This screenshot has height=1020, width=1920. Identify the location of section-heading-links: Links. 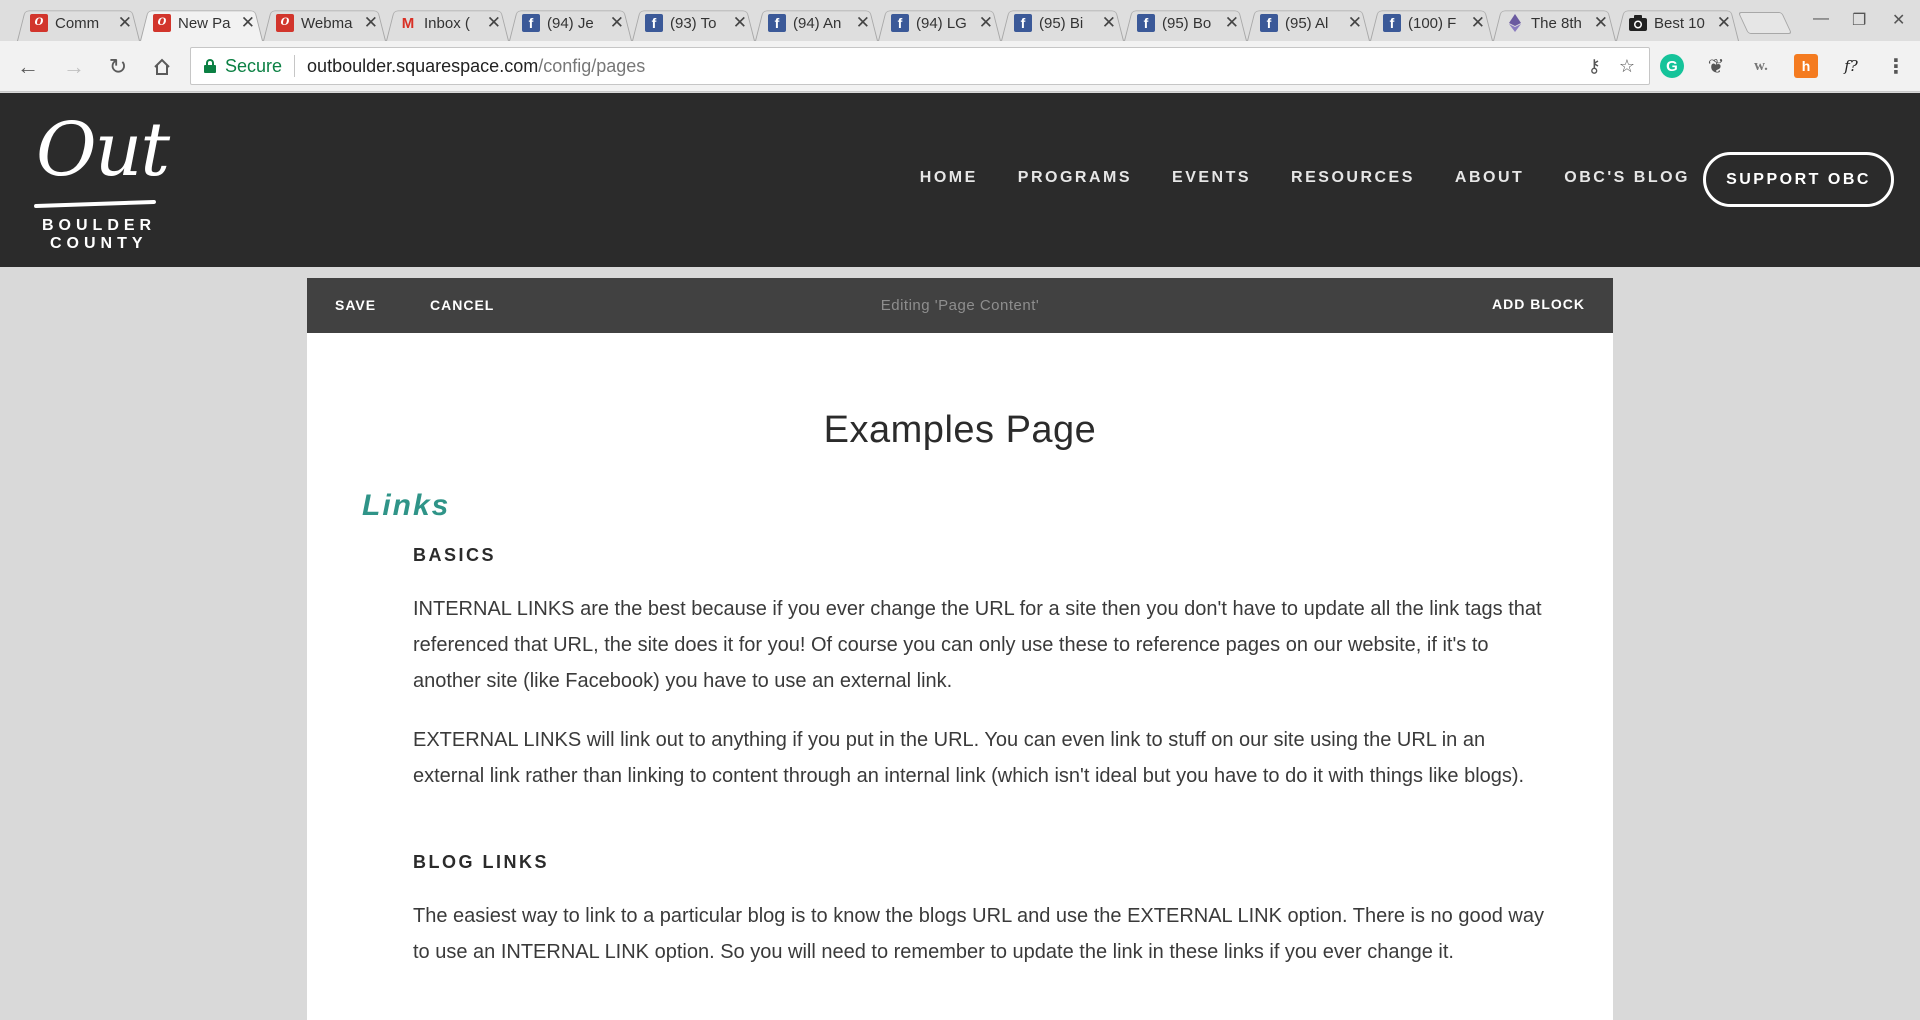
(406, 505).